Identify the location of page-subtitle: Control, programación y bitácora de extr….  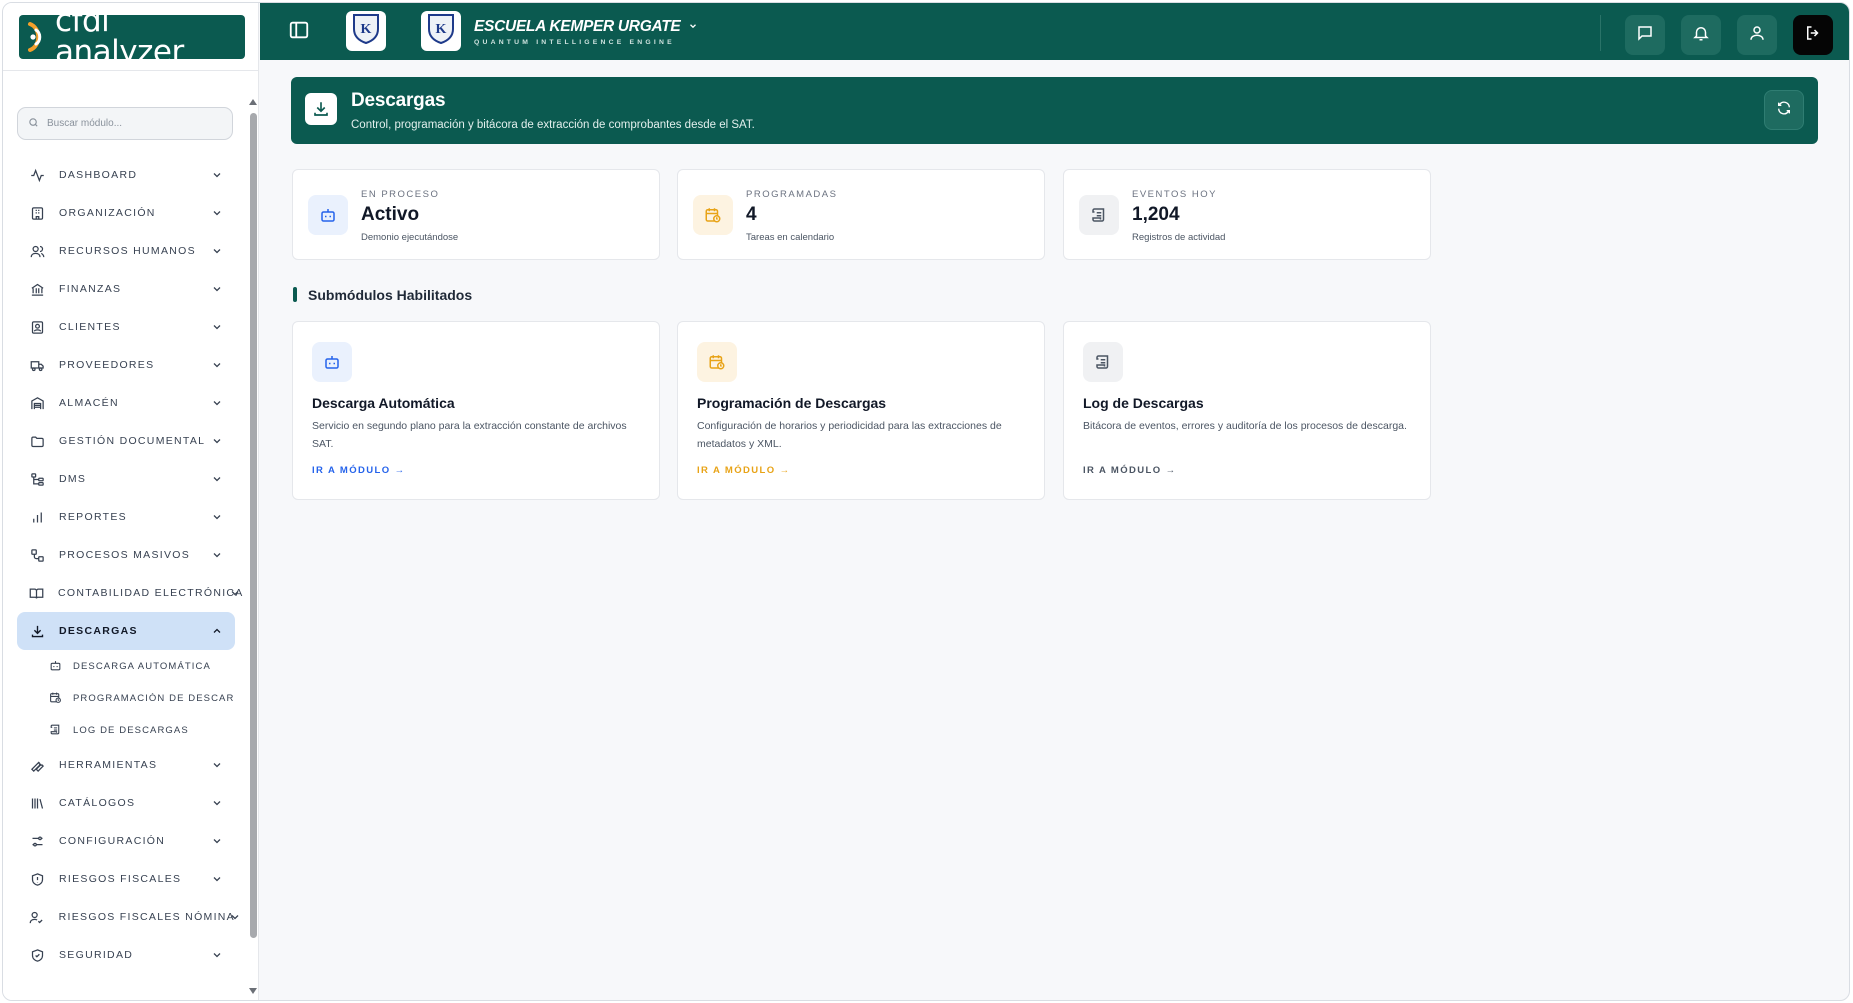
(553, 125).